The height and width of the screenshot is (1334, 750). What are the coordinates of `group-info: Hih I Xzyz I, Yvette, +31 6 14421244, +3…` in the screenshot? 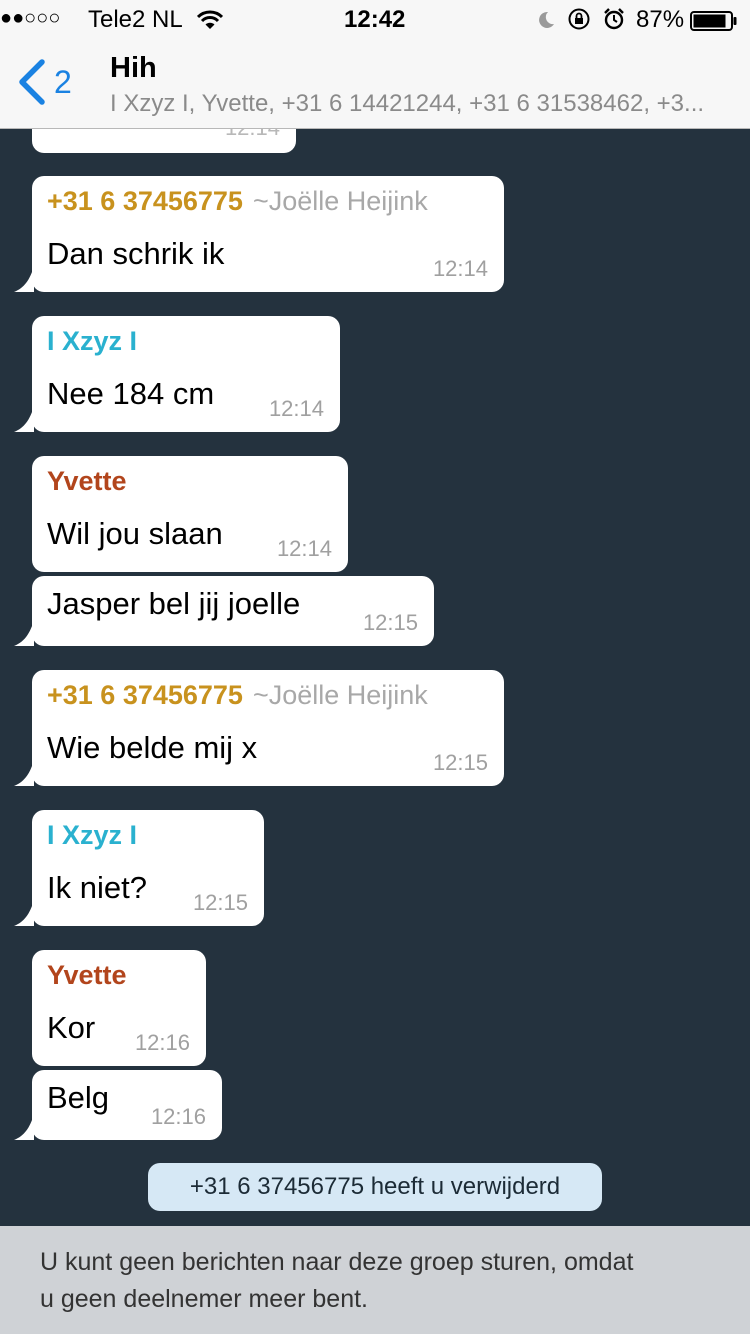 It's located at (425, 84).